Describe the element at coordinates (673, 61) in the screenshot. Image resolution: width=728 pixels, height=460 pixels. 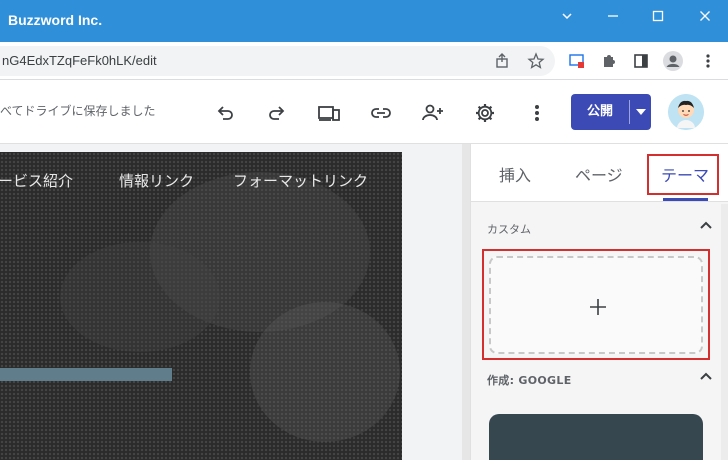
I see `profile-icon` at that location.